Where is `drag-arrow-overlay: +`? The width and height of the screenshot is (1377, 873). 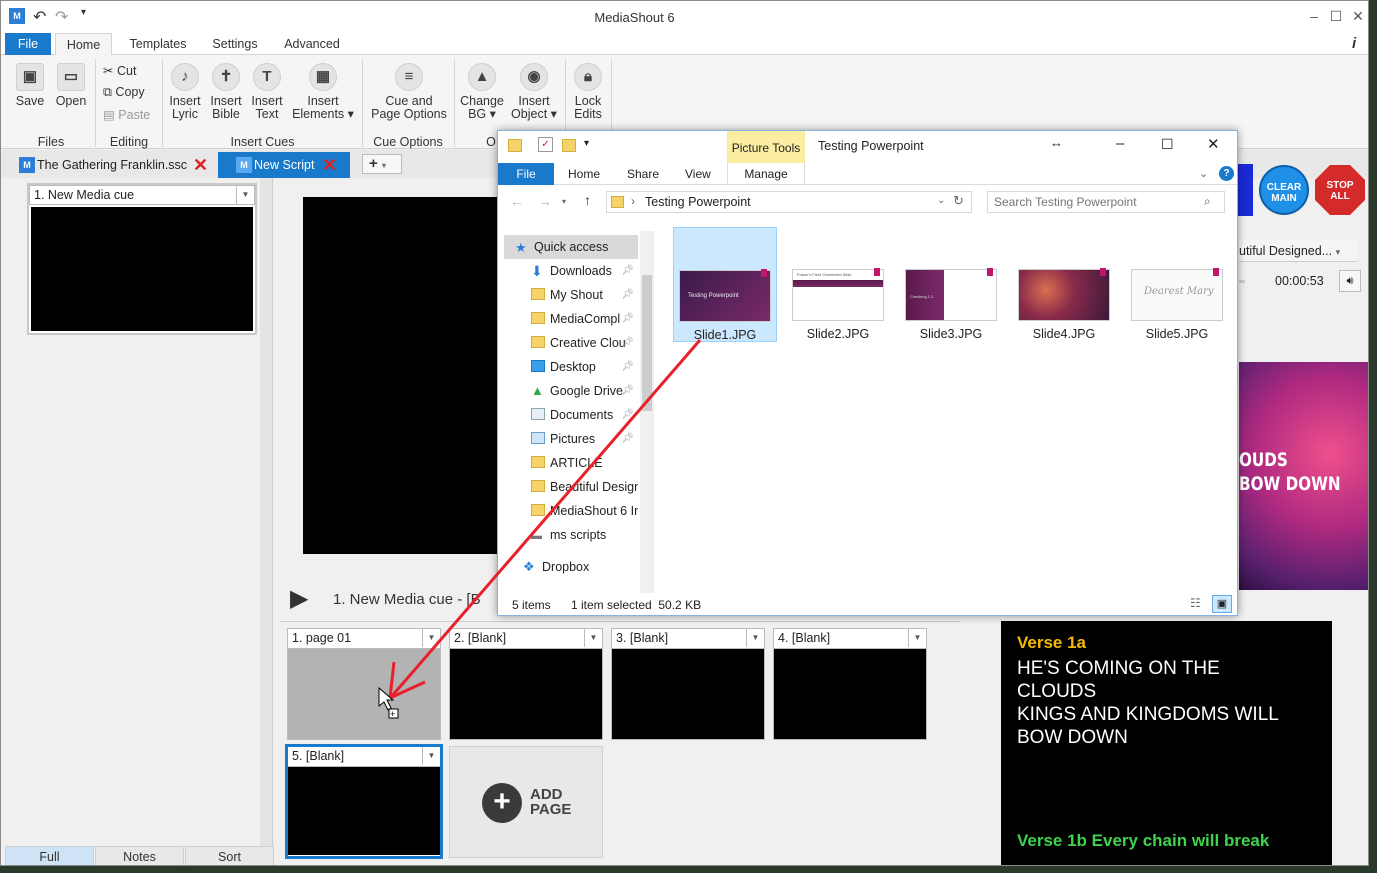 drag-arrow-overlay: + is located at coordinates (540, 529).